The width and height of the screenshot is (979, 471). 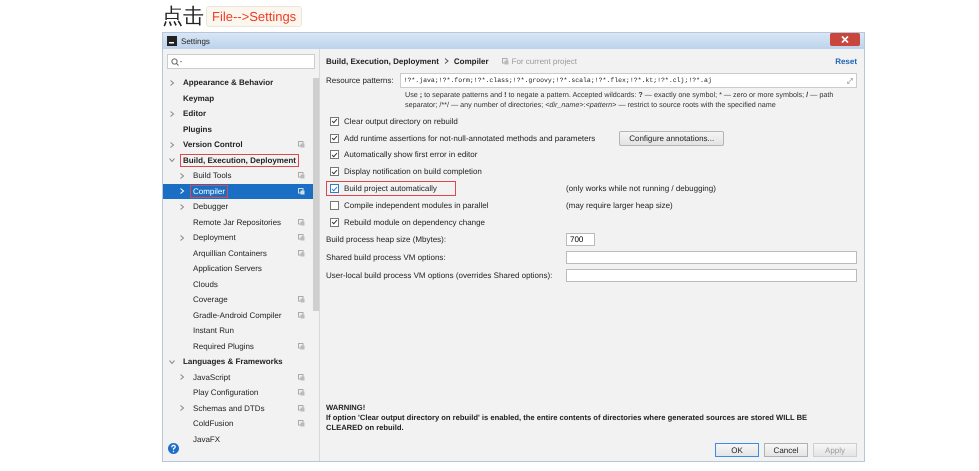 I want to click on settings-tree-item: JavaScript, so click(x=238, y=377).